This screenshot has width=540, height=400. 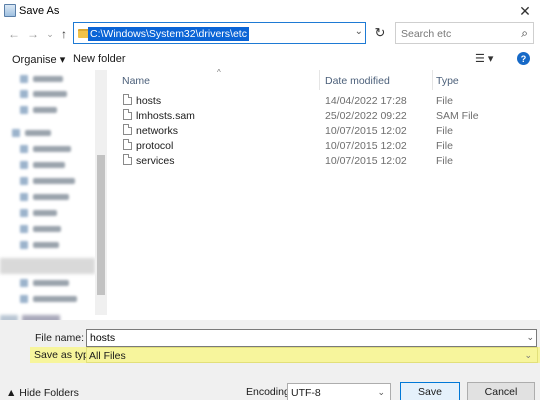 I want to click on nav-pane-scroll-thumb, so click(x=101, y=225).